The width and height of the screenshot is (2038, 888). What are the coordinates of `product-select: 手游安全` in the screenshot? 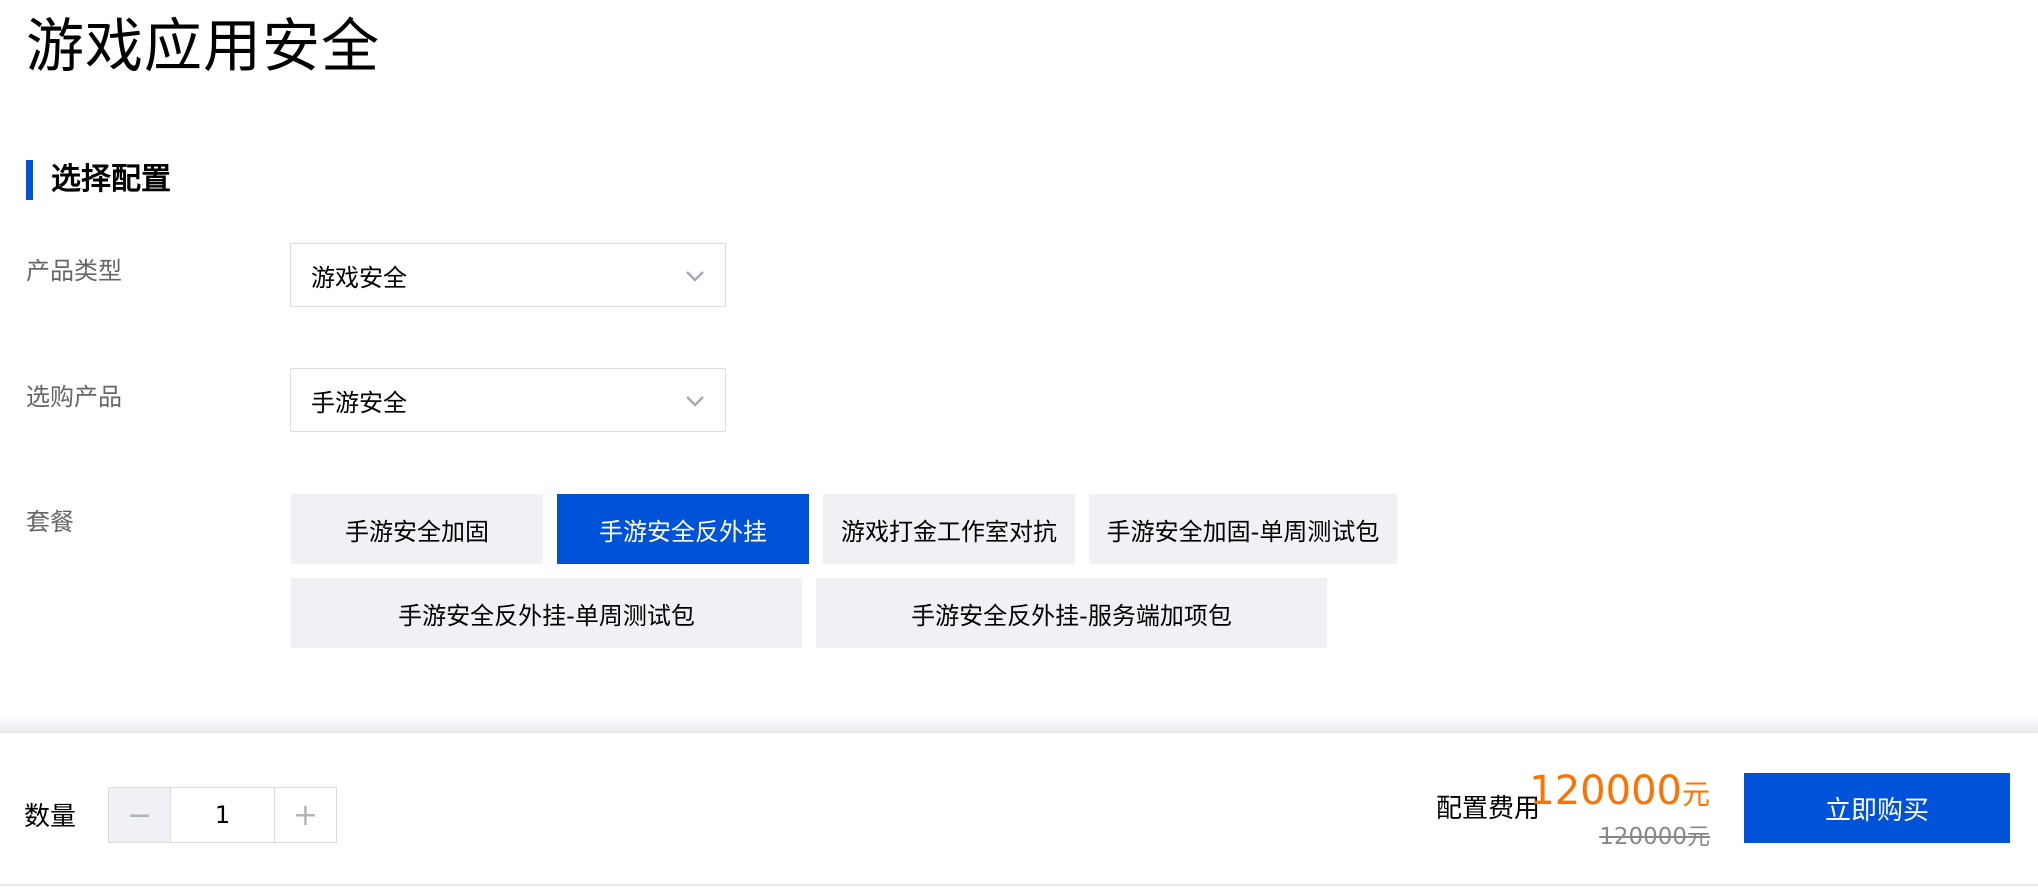 It's located at (508, 400).